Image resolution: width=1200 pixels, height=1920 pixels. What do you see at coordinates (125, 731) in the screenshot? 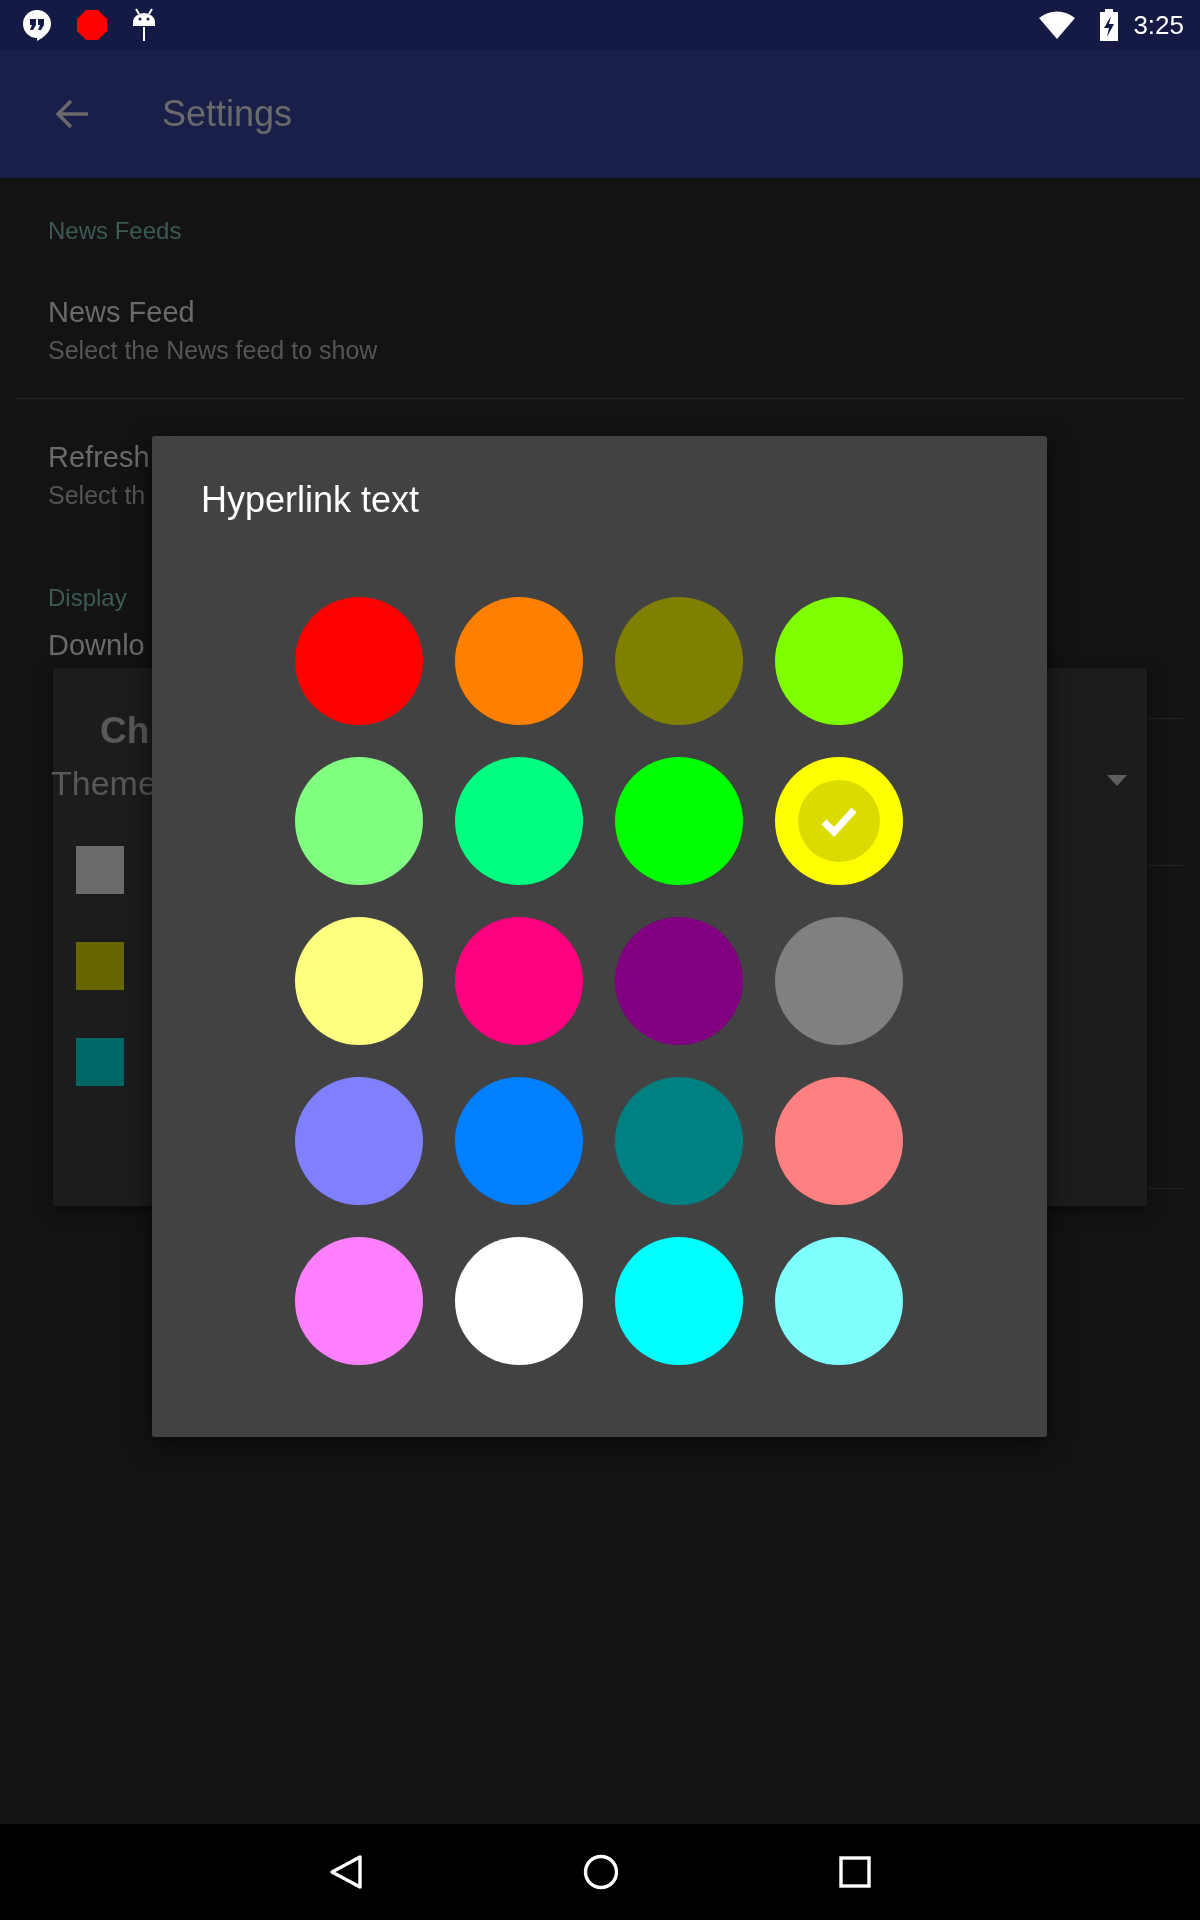
I see `dialog-title: Ch` at bounding box center [125, 731].